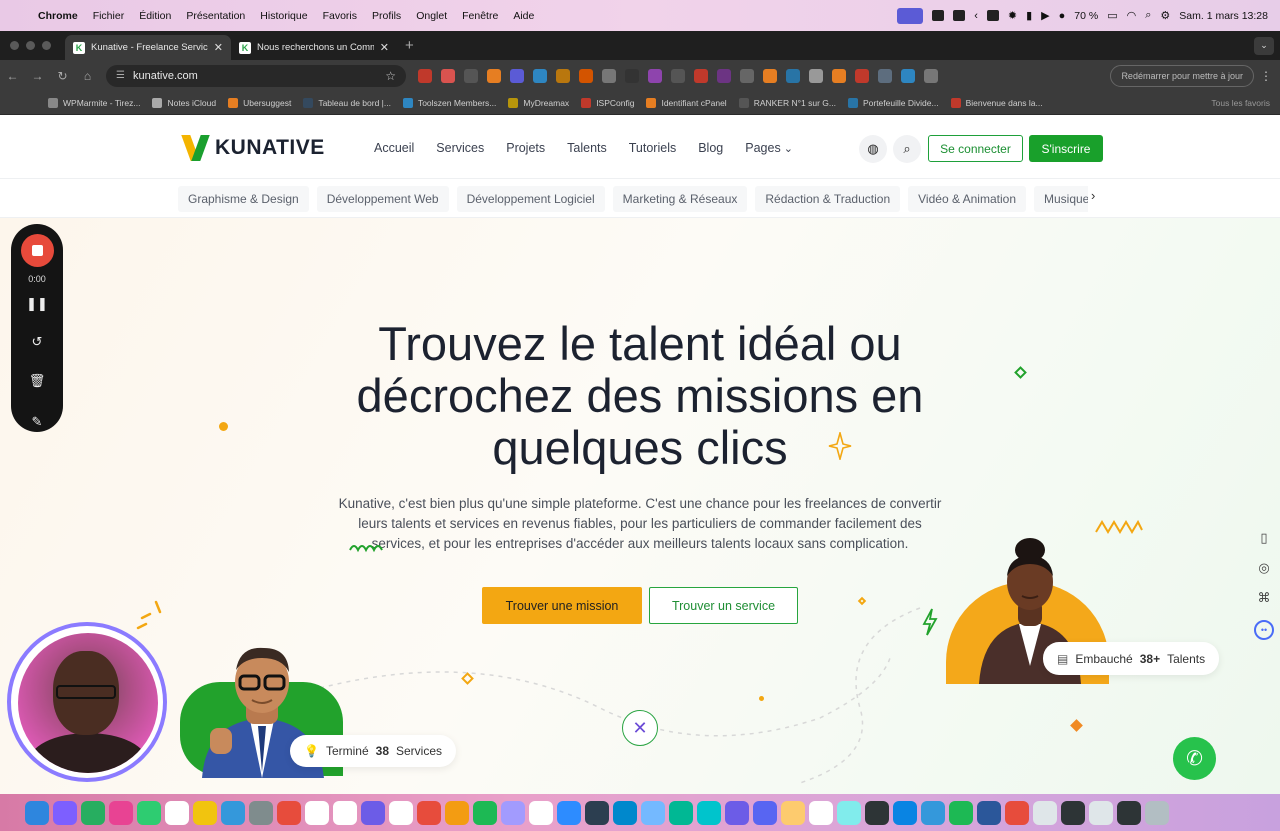 This screenshot has width=1280, height=831. What do you see at coordinates (1263, 568) in the screenshot?
I see `fingerprint-icon: ◎` at bounding box center [1263, 568].